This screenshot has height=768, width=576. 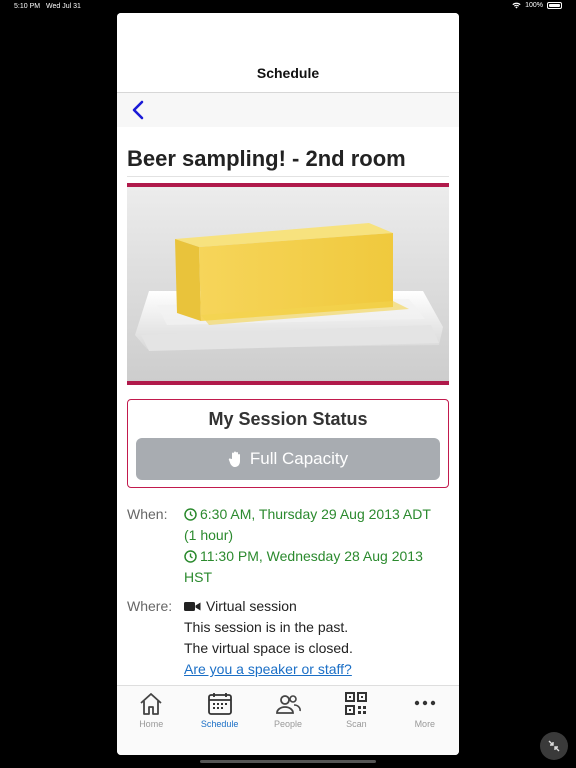 What do you see at coordinates (288, 704) in the screenshot?
I see `people-icon` at bounding box center [288, 704].